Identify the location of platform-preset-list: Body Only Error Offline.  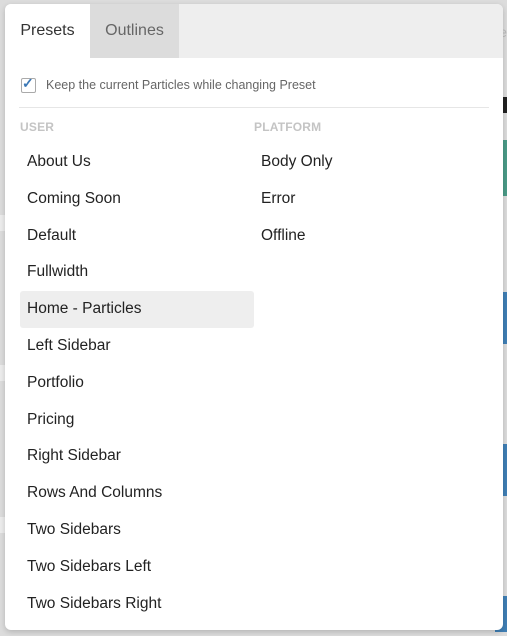
(371, 199).